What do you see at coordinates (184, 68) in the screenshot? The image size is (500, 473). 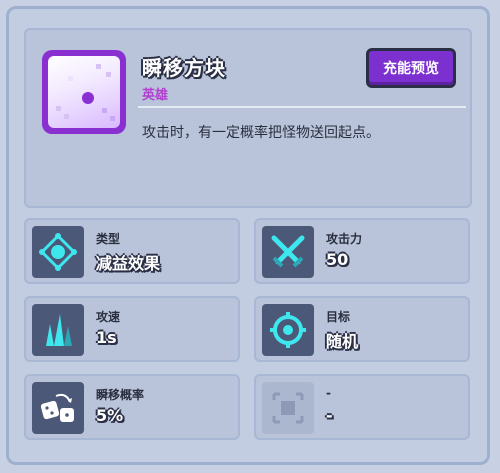 I see `skill-title: 瞬移方块` at bounding box center [184, 68].